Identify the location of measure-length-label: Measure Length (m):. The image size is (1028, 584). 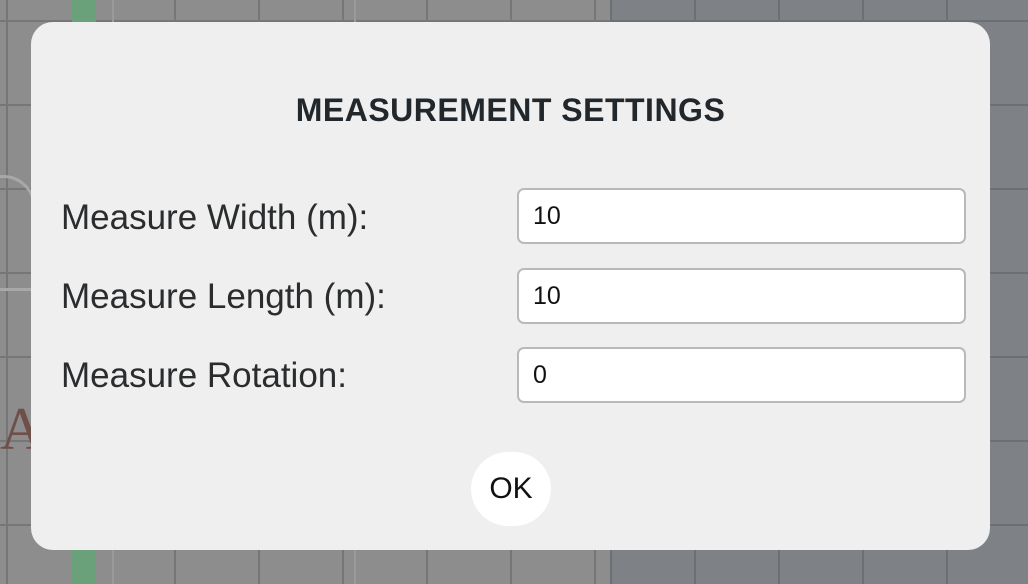
(223, 296).